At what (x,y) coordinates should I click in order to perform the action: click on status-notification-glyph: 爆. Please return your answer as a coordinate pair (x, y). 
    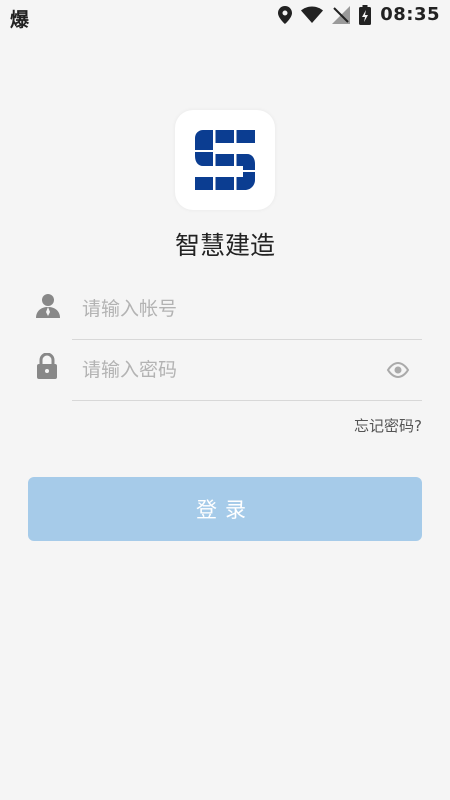
    Looking at the image, I should click on (20, 20).